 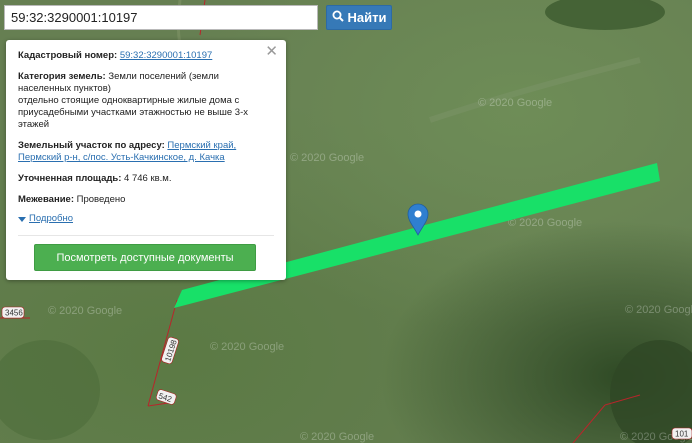 What do you see at coordinates (161, 17) in the screenshot?
I see `search-input` at bounding box center [161, 17].